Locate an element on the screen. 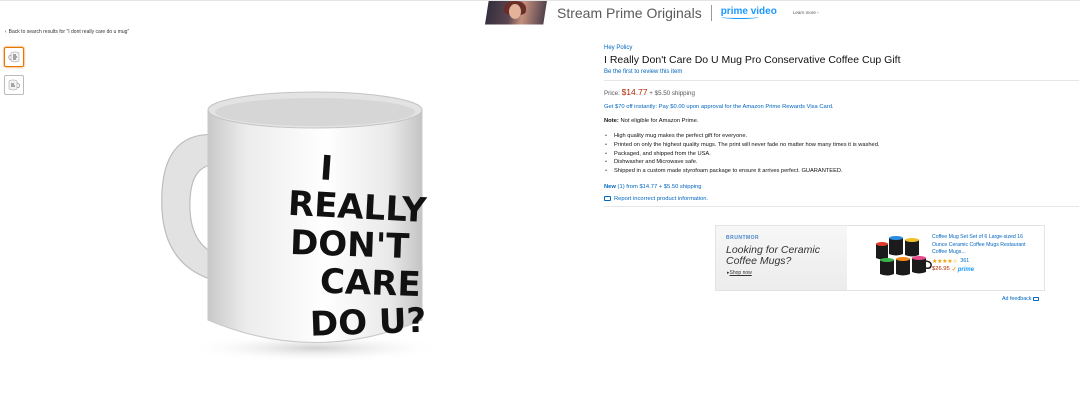 Image resolution: width=1080 pixels, height=405 pixels. mug-print-line: DON'T is located at coordinates (349, 245).